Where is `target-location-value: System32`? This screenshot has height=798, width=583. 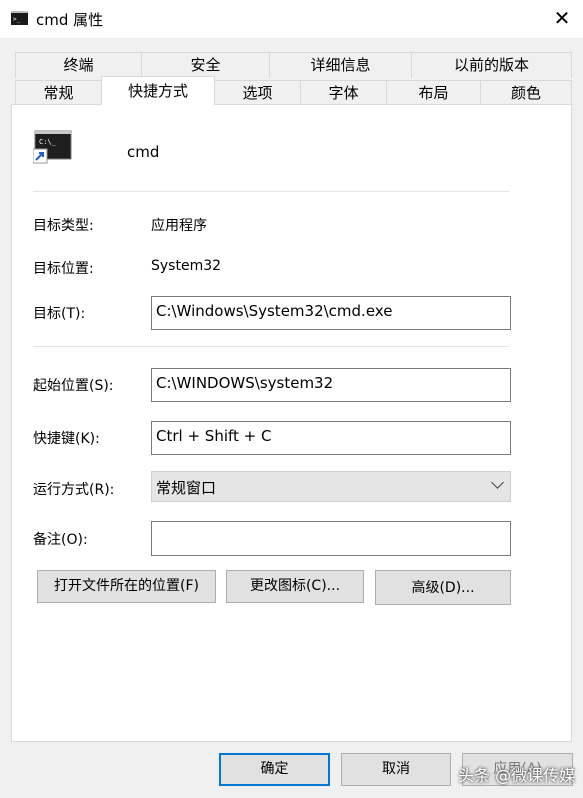 target-location-value: System32 is located at coordinates (186, 266).